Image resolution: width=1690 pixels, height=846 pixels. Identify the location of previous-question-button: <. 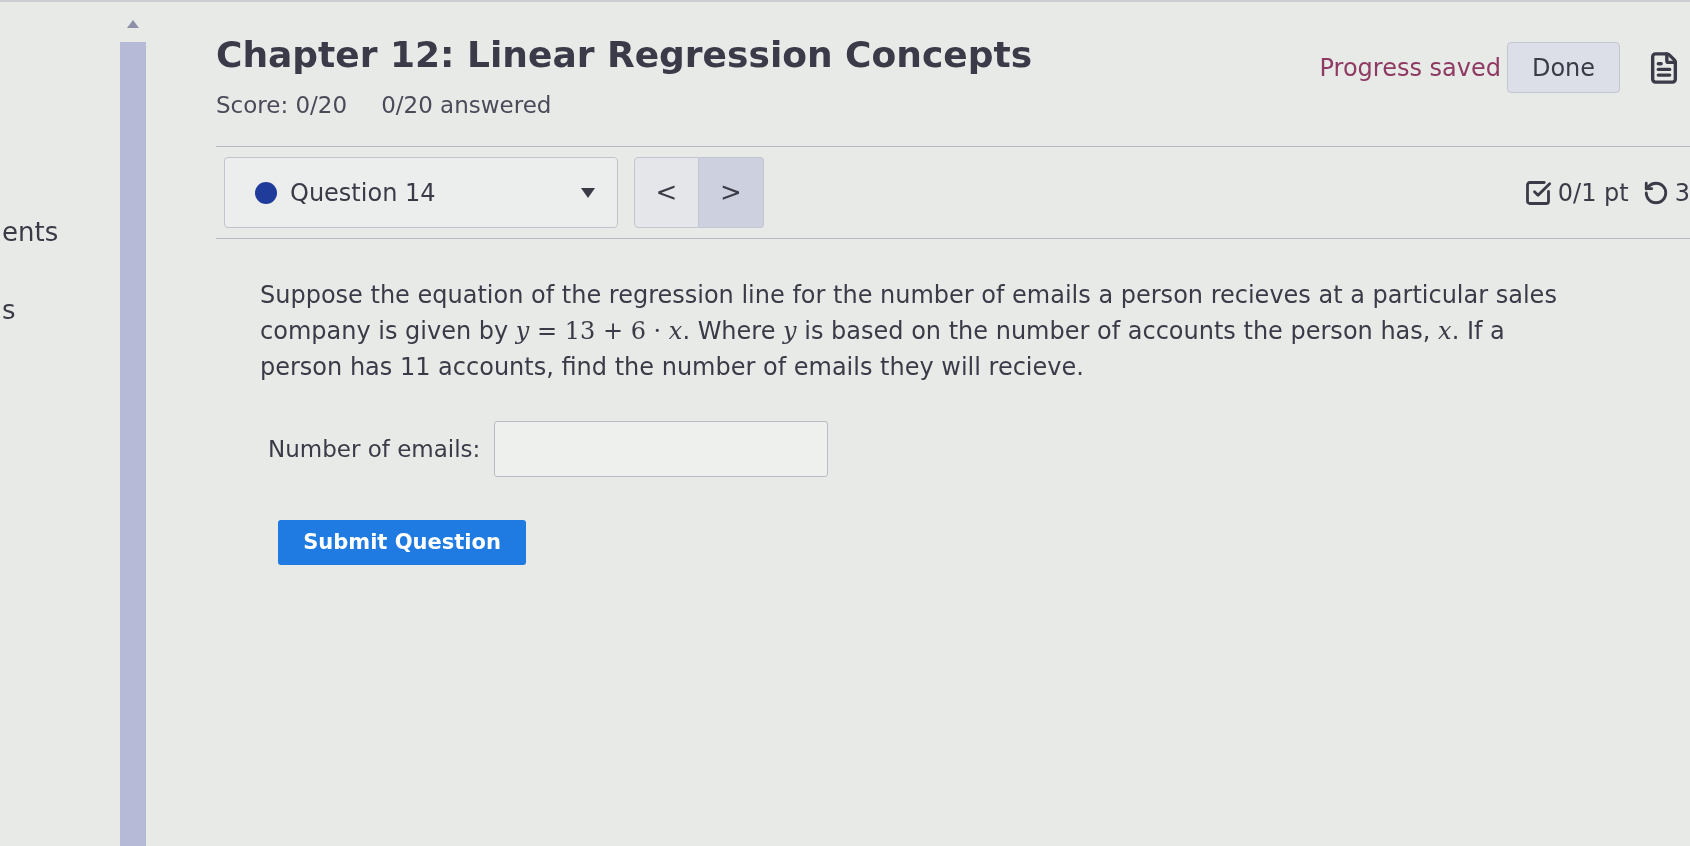
(666, 192).